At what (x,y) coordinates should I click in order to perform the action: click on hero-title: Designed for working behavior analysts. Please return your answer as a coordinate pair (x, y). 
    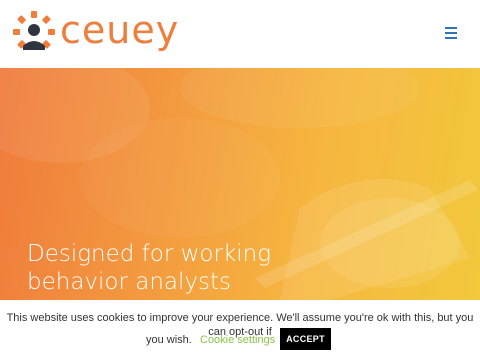
    Looking at the image, I should click on (149, 268).